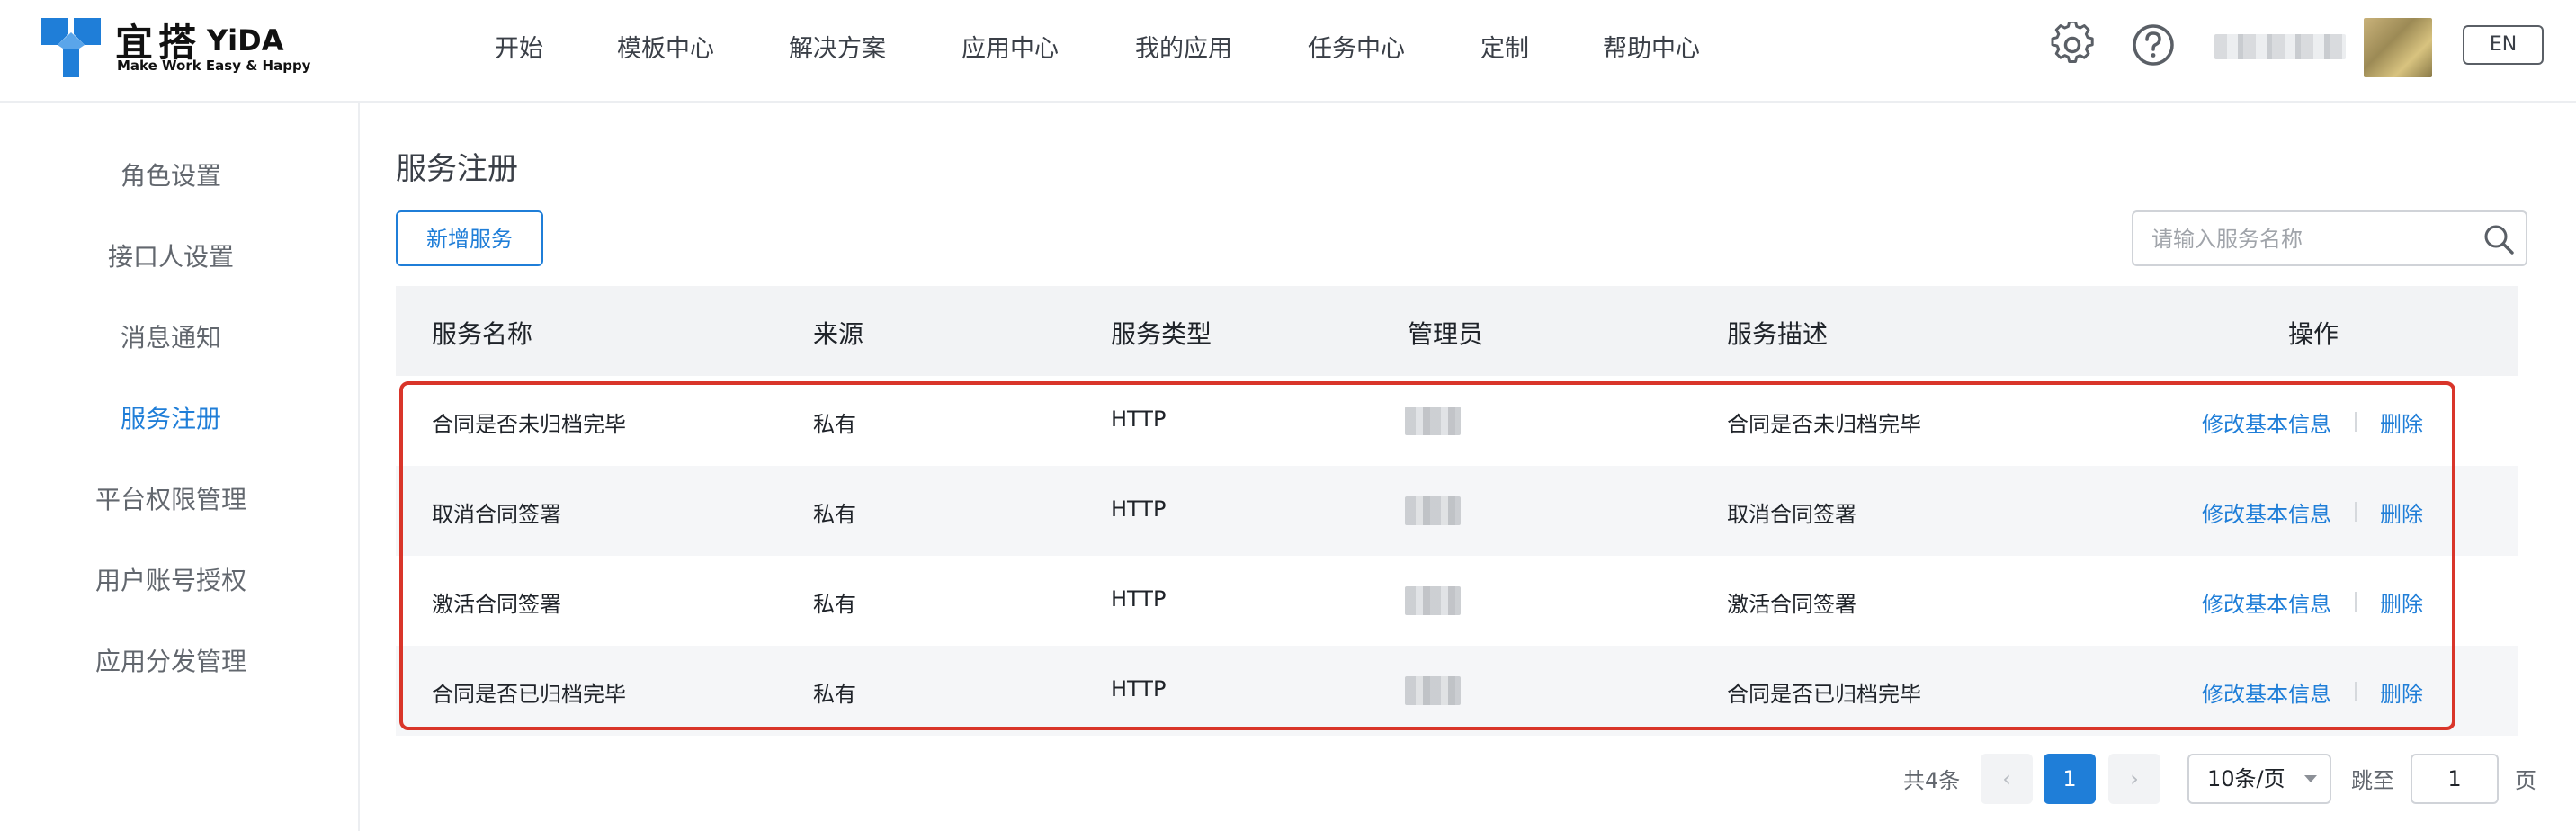 The height and width of the screenshot is (831, 2576). I want to click on pagination-page-1: 1, so click(2070, 779).